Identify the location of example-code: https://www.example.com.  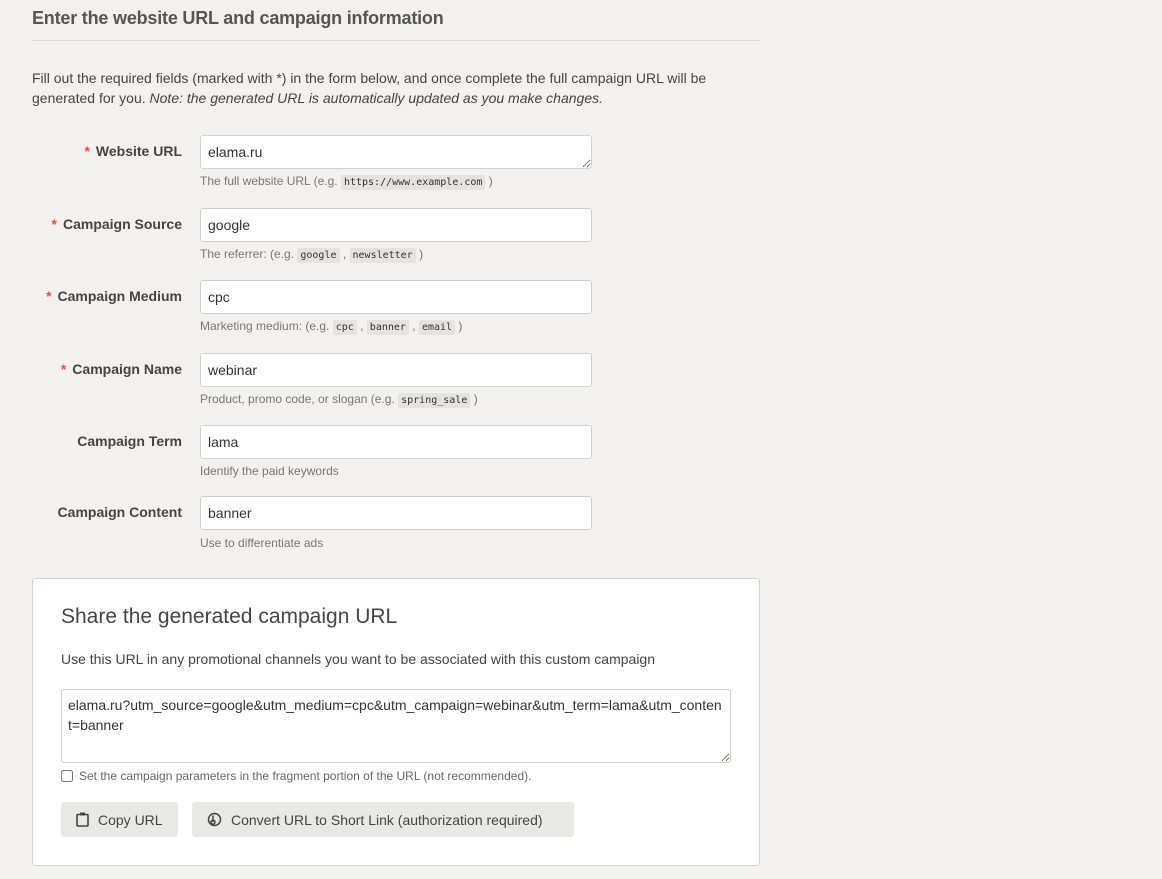
(413, 182).